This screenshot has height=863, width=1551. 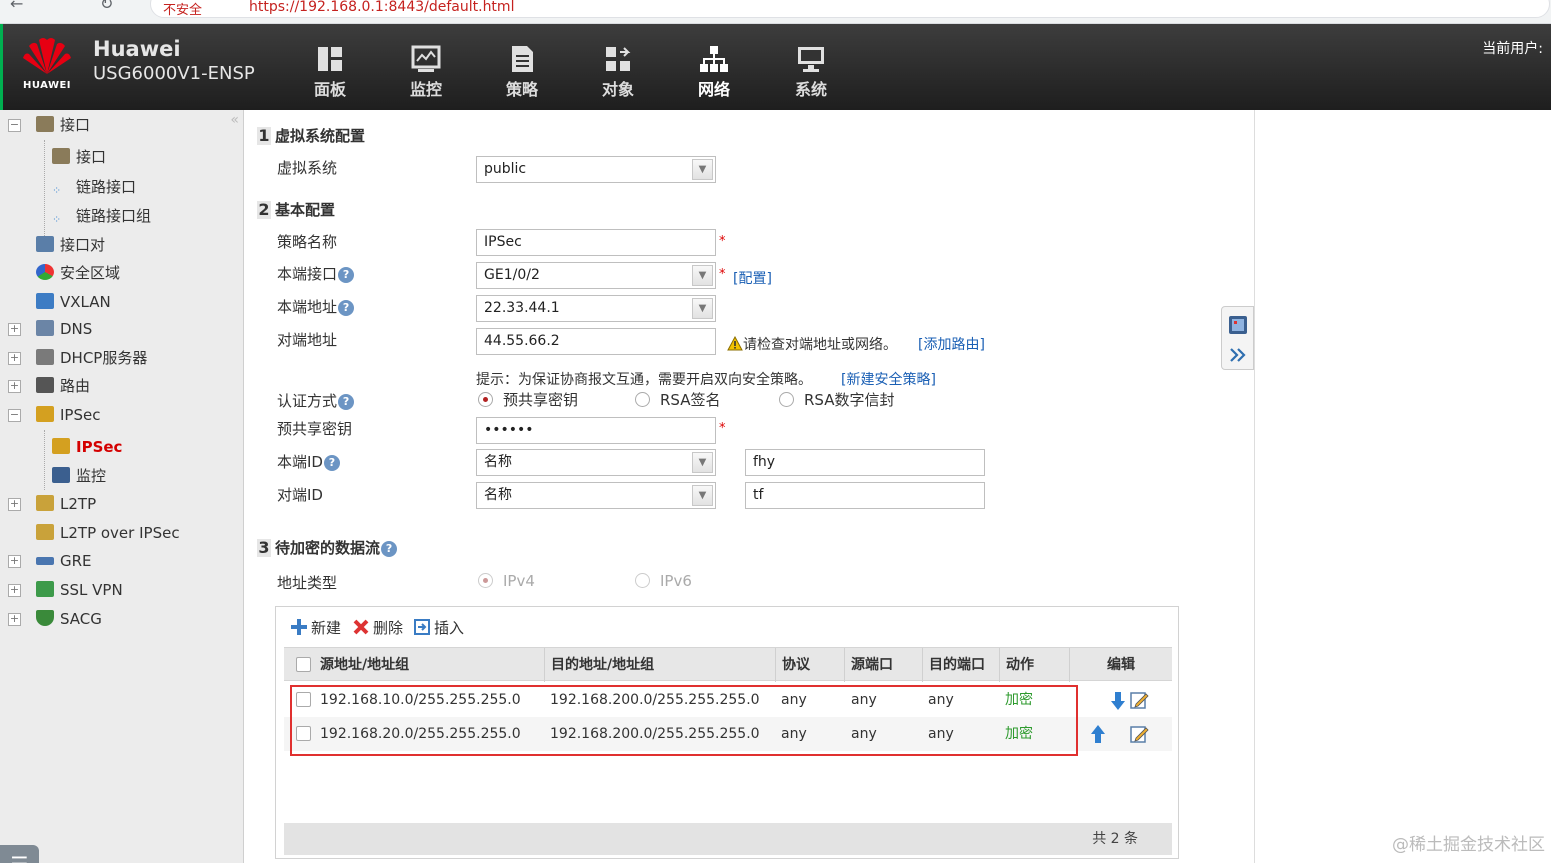 I want to click on auth-rsa-envelope-radio: RSA数字信封, so click(x=836, y=399).